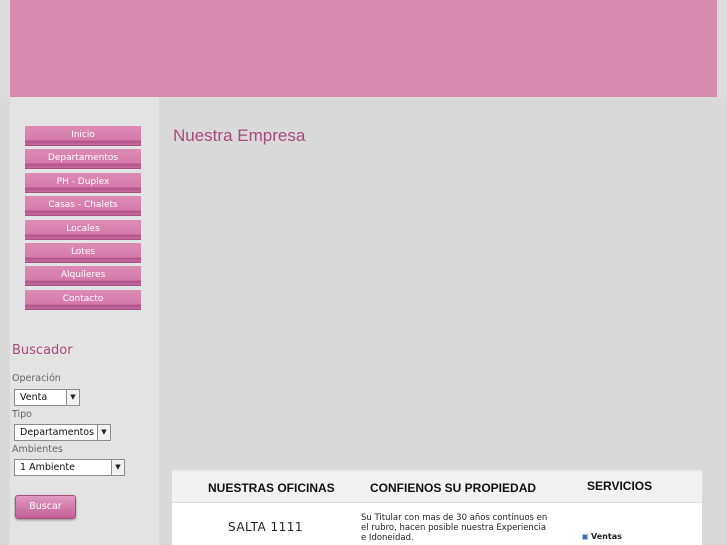  I want to click on nav-item-casas-chalets: Casas - Chalets, so click(83, 206).